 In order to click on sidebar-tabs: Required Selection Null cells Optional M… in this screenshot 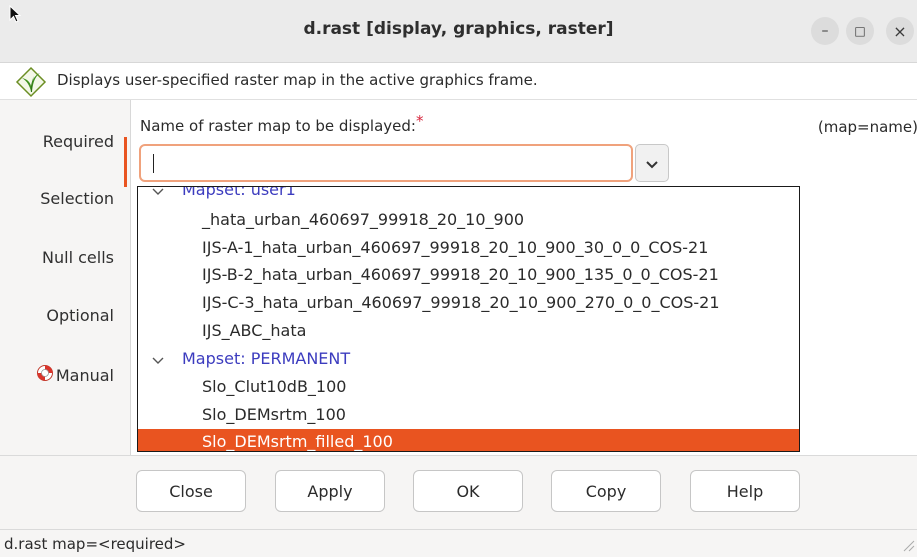, I will do `click(64, 277)`.